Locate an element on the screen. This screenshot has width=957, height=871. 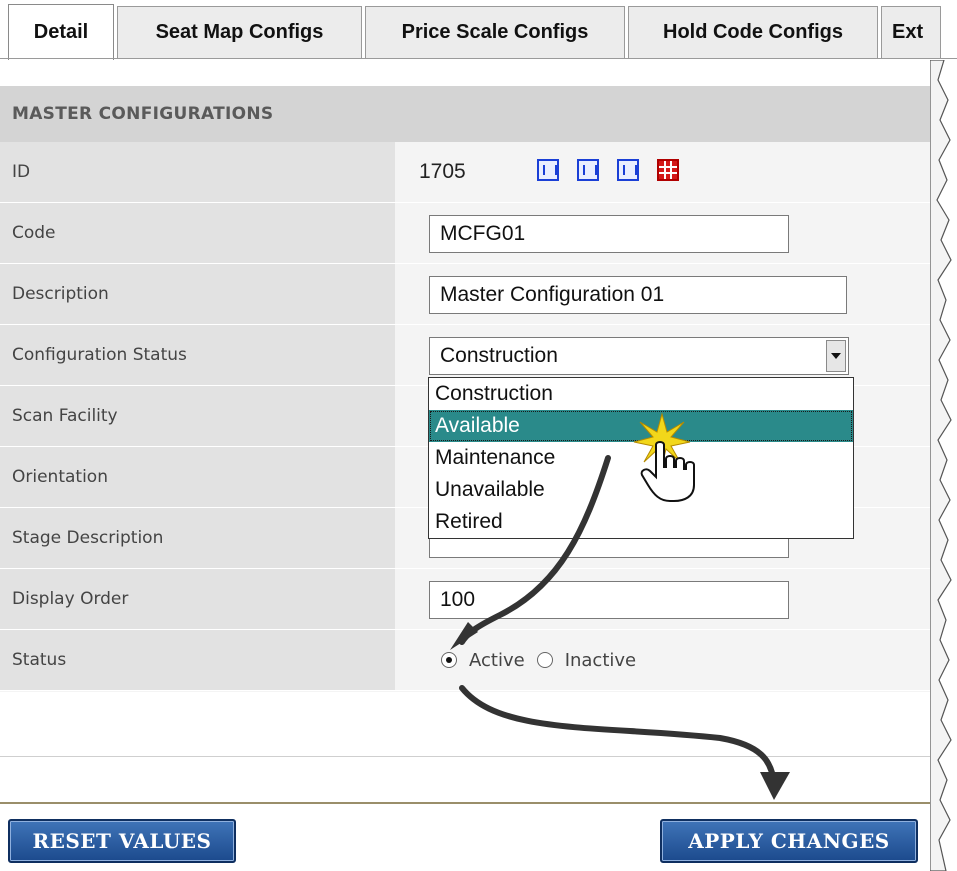
apply-changes-button: APPLY CHANGES is located at coordinates (789, 841).